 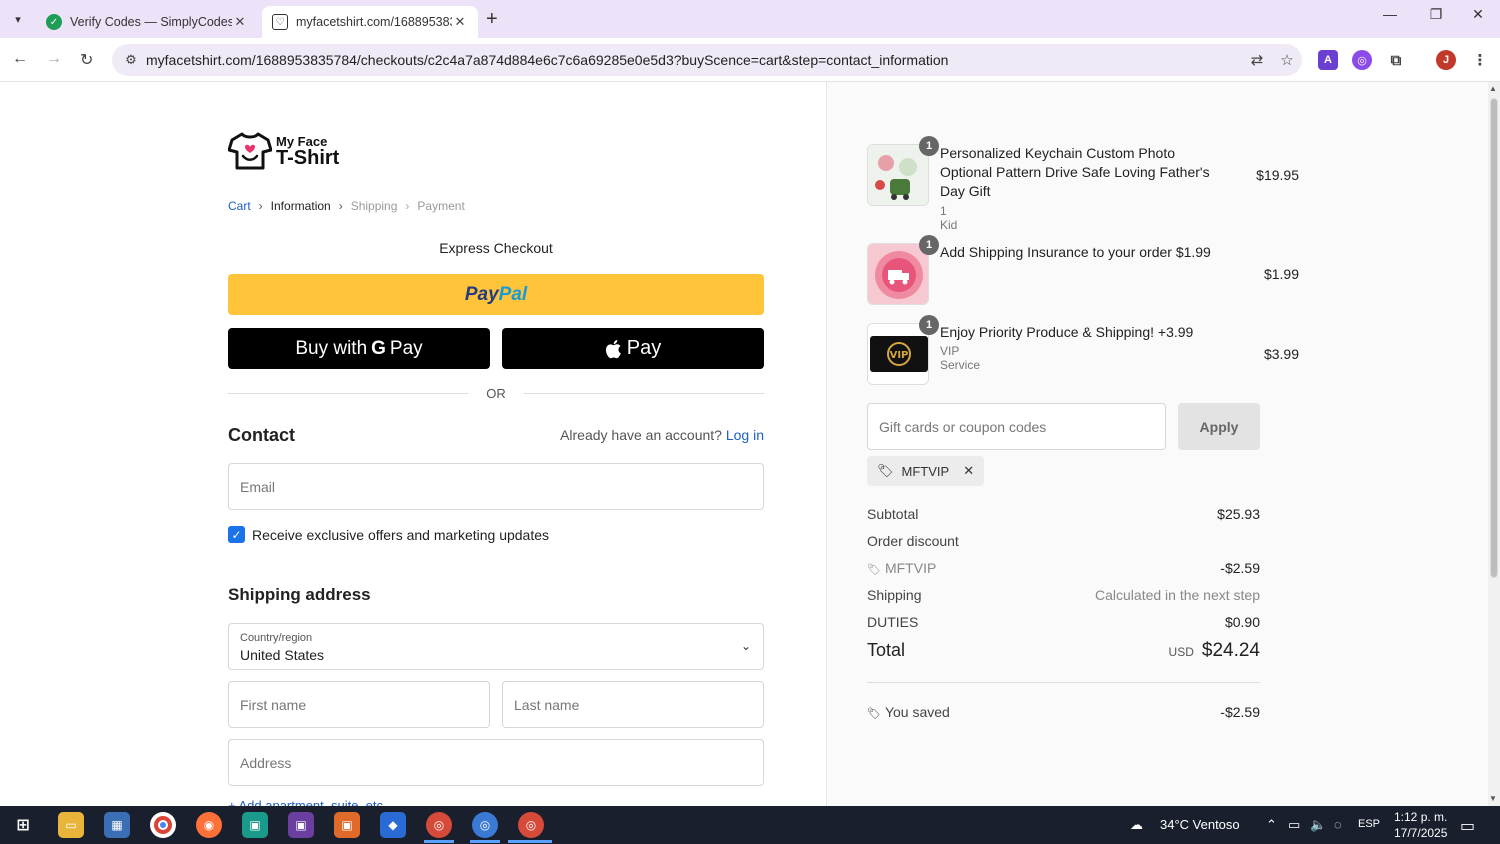 What do you see at coordinates (898, 274) in the screenshot?
I see `shipping-insurance-badge-icon` at bounding box center [898, 274].